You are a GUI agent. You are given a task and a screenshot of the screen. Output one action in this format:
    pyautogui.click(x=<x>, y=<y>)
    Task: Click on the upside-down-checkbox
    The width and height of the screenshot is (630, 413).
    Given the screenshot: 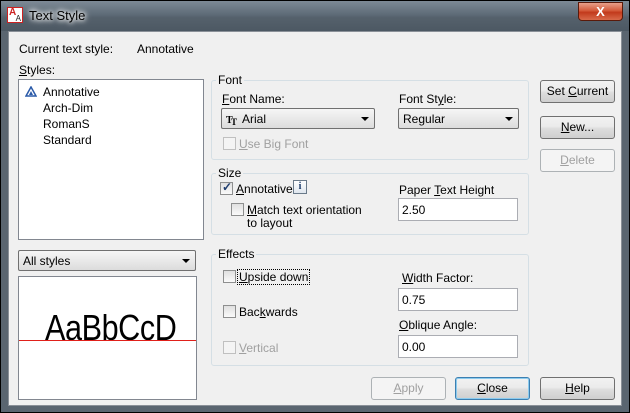 What is the action you would take?
    pyautogui.click(x=229, y=276)
    